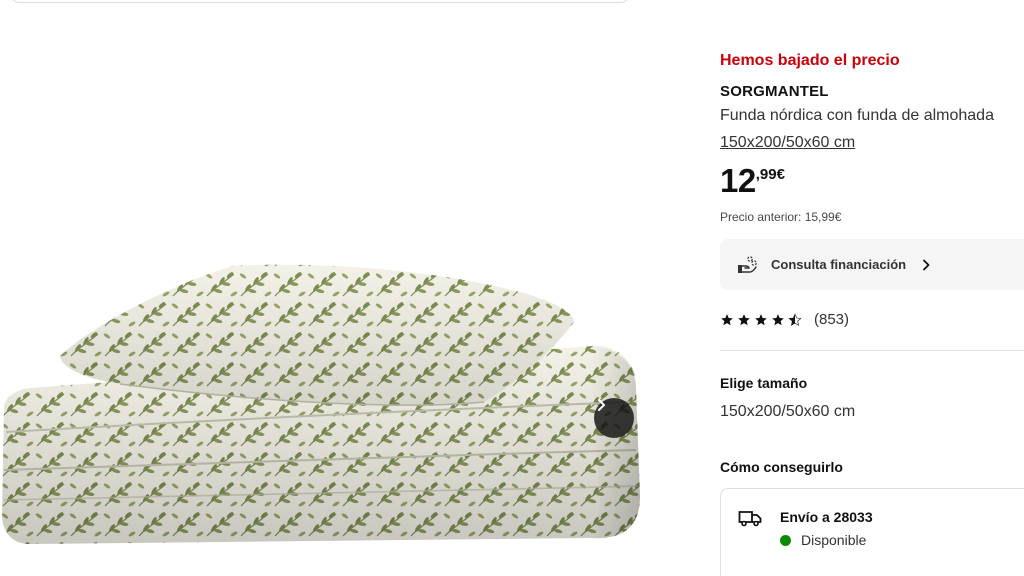  What do you see at coordinates (614, 418) in the screenshot?
I see `gallery-next-button` at bounding box center [614, 418].